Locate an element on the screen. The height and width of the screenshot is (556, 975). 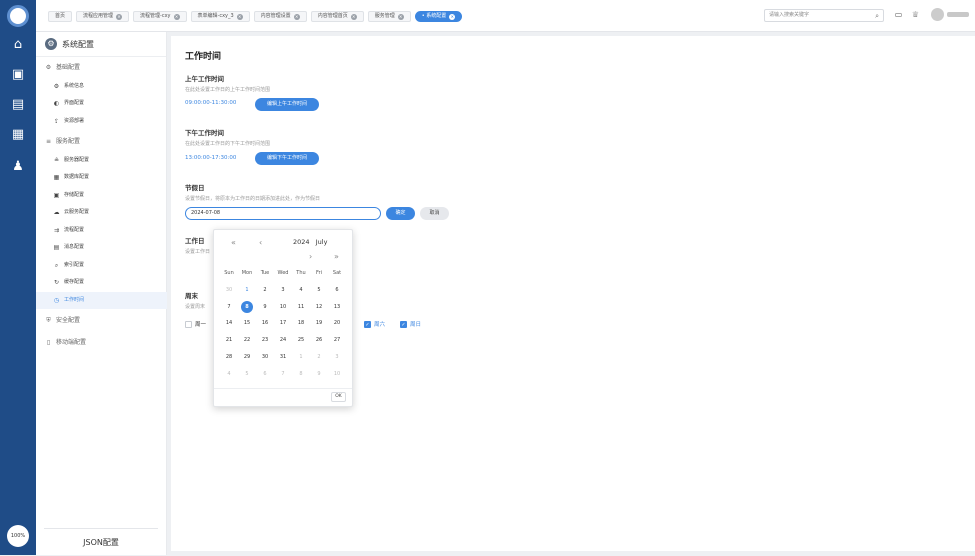
sidebar-item-cloud: ☁ 云服务配置 is located at coordinates (101, 212).